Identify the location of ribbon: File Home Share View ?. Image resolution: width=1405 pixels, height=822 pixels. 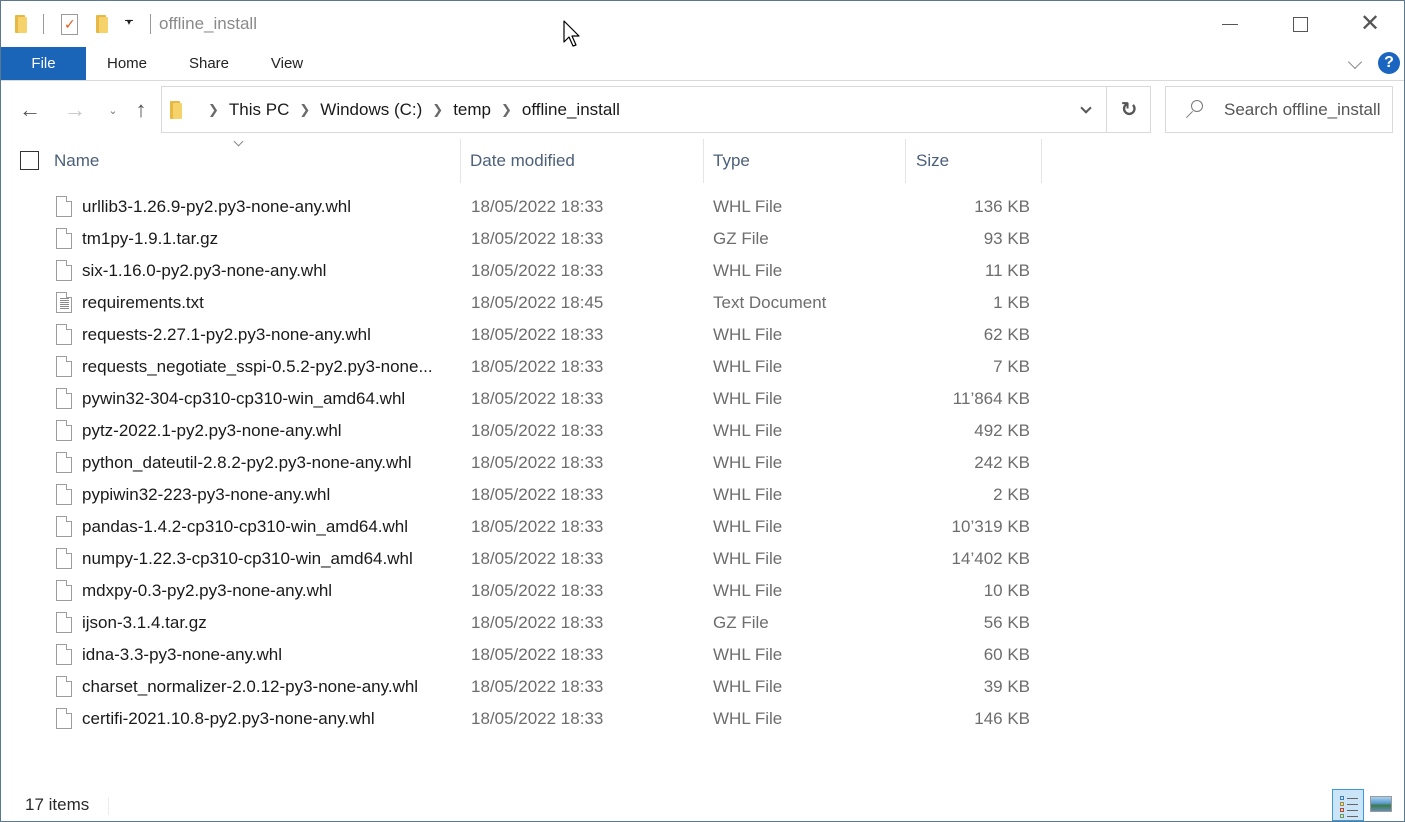
(702, 64).